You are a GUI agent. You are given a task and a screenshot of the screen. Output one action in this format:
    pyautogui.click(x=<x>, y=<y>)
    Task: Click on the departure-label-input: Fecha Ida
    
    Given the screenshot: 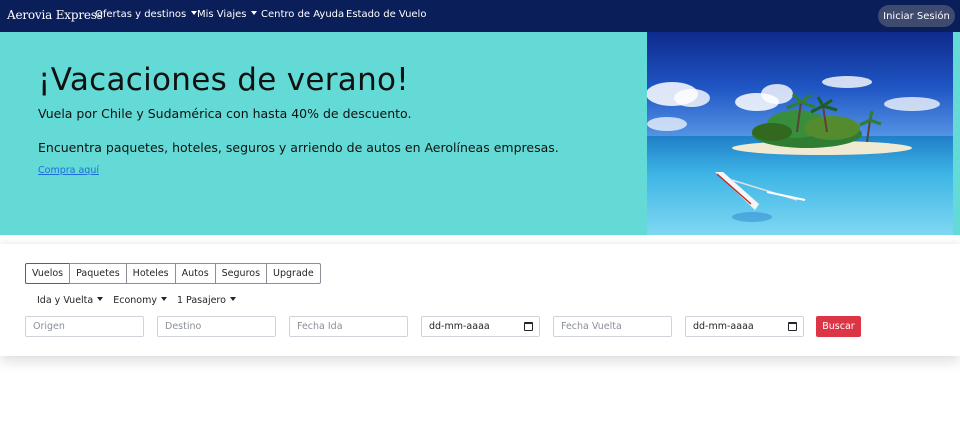 What is the action you would take?
    pyautogui.click(x=348, y=326)
    